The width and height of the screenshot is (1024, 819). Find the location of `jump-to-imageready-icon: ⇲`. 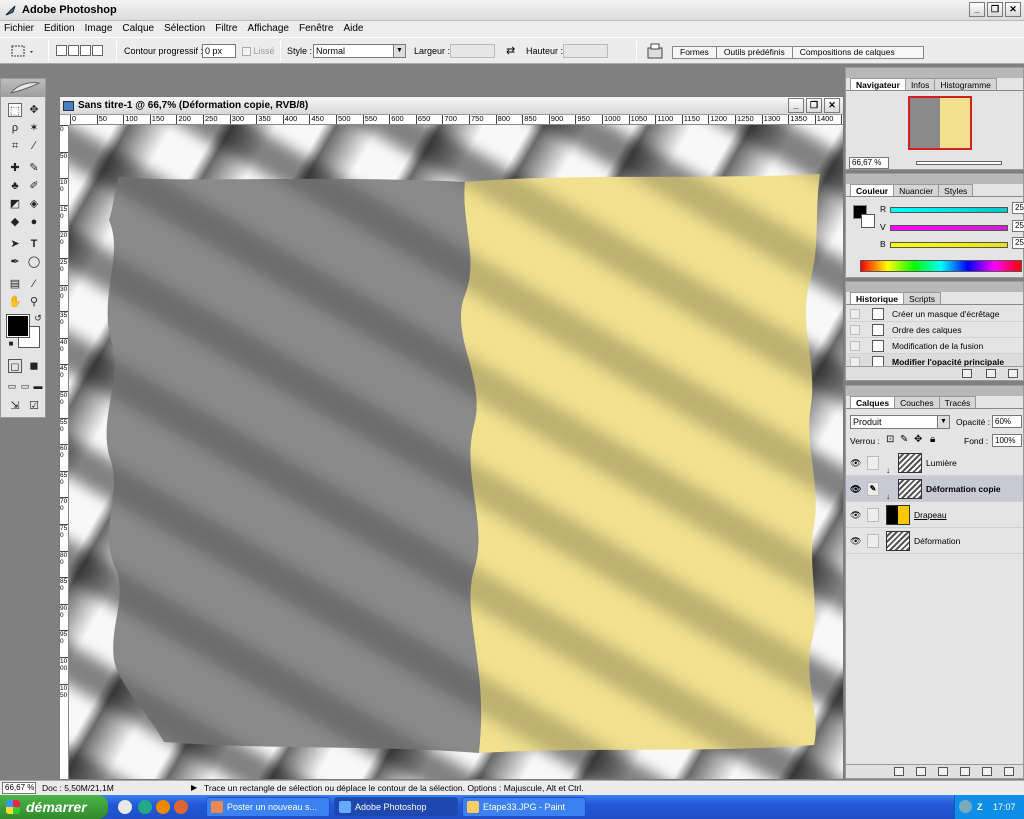

jump-to-imageready-icon: ⇲ is located at coordinates (15, 406).